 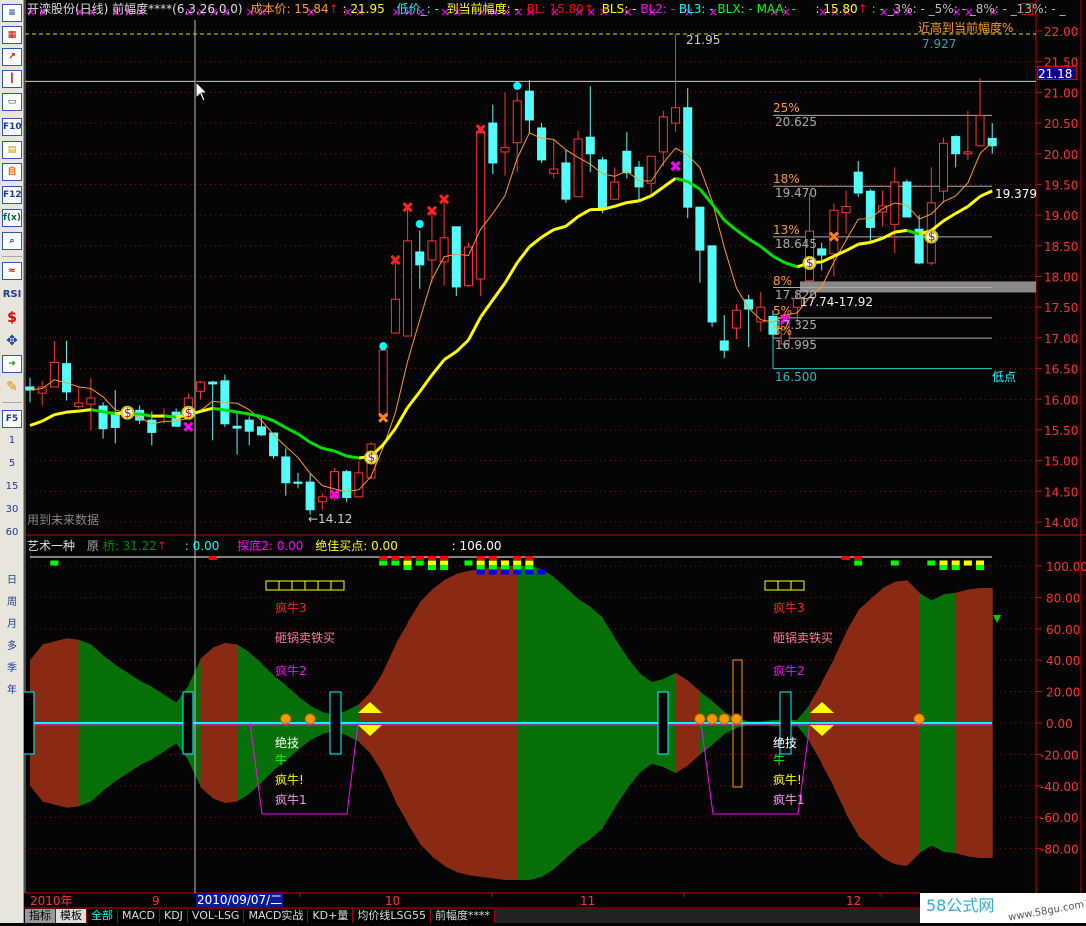 What do you see at coordinates (782, 331) in the screenshot?
I see `level-percent: 3%` at bounding box center [782, 331].